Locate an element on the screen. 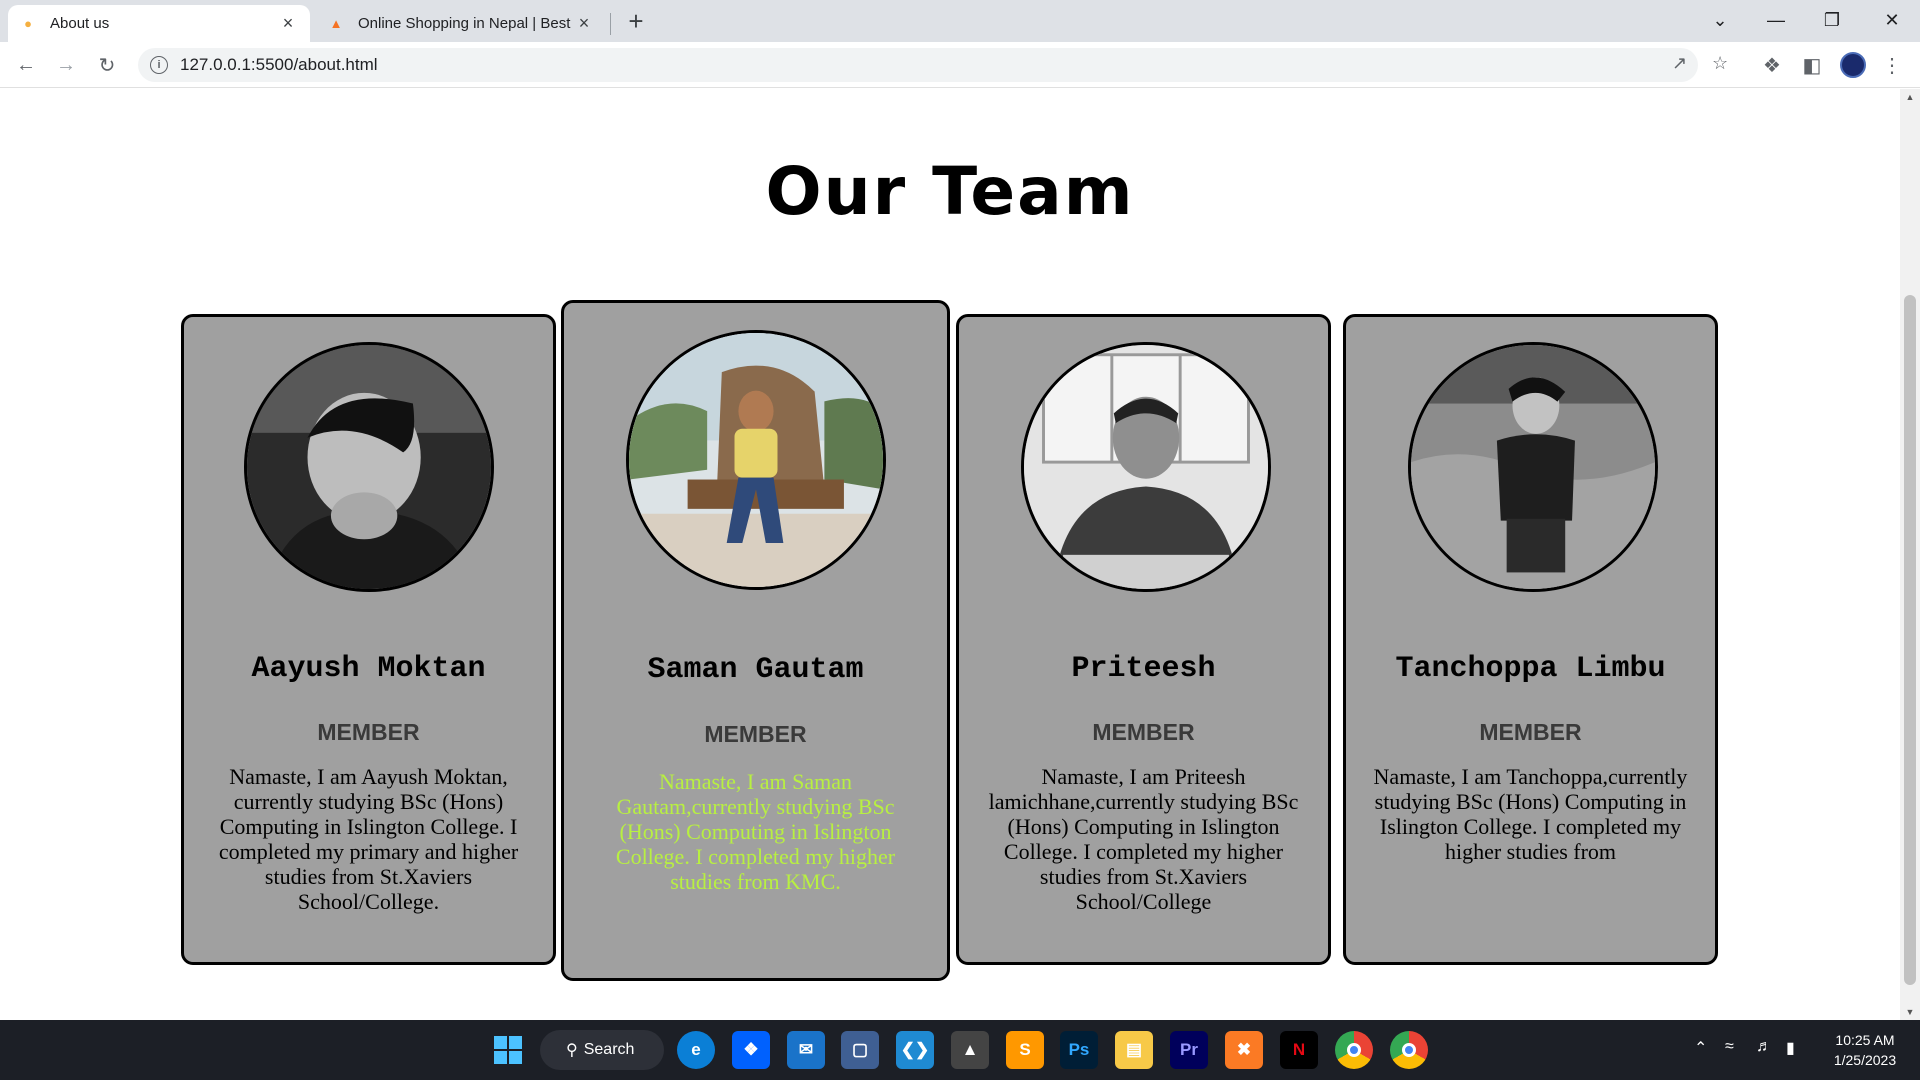 This screenshot has width=1920, height=1080. taskbar-search-label: Search is located at coordinates (609, 1049).